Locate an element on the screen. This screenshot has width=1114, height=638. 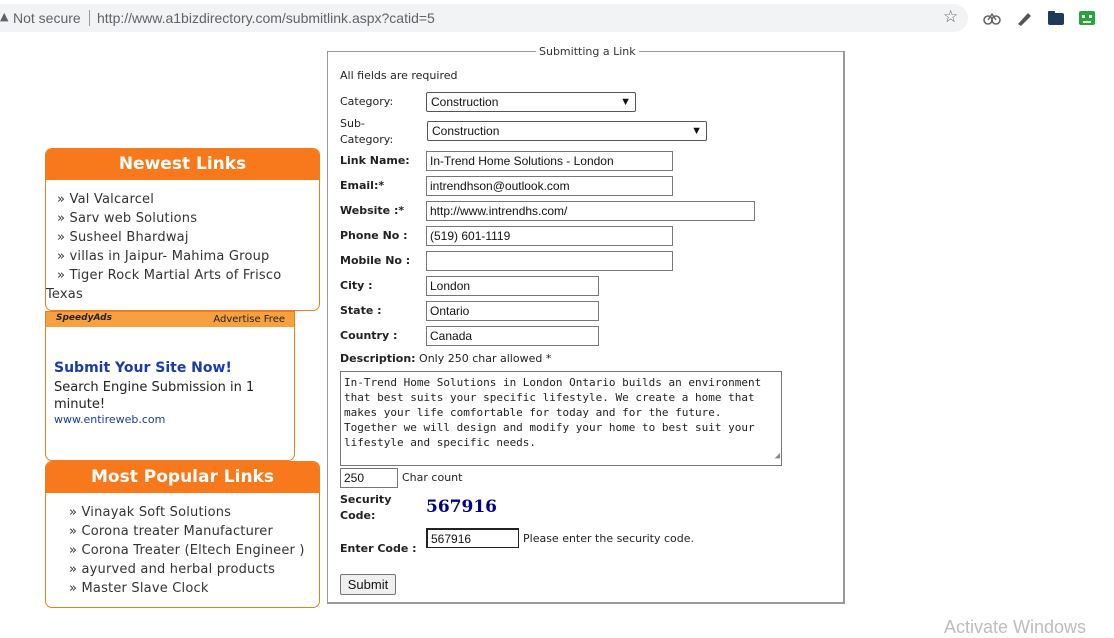
email-label: Email:* is located at coordinates (362, 185).